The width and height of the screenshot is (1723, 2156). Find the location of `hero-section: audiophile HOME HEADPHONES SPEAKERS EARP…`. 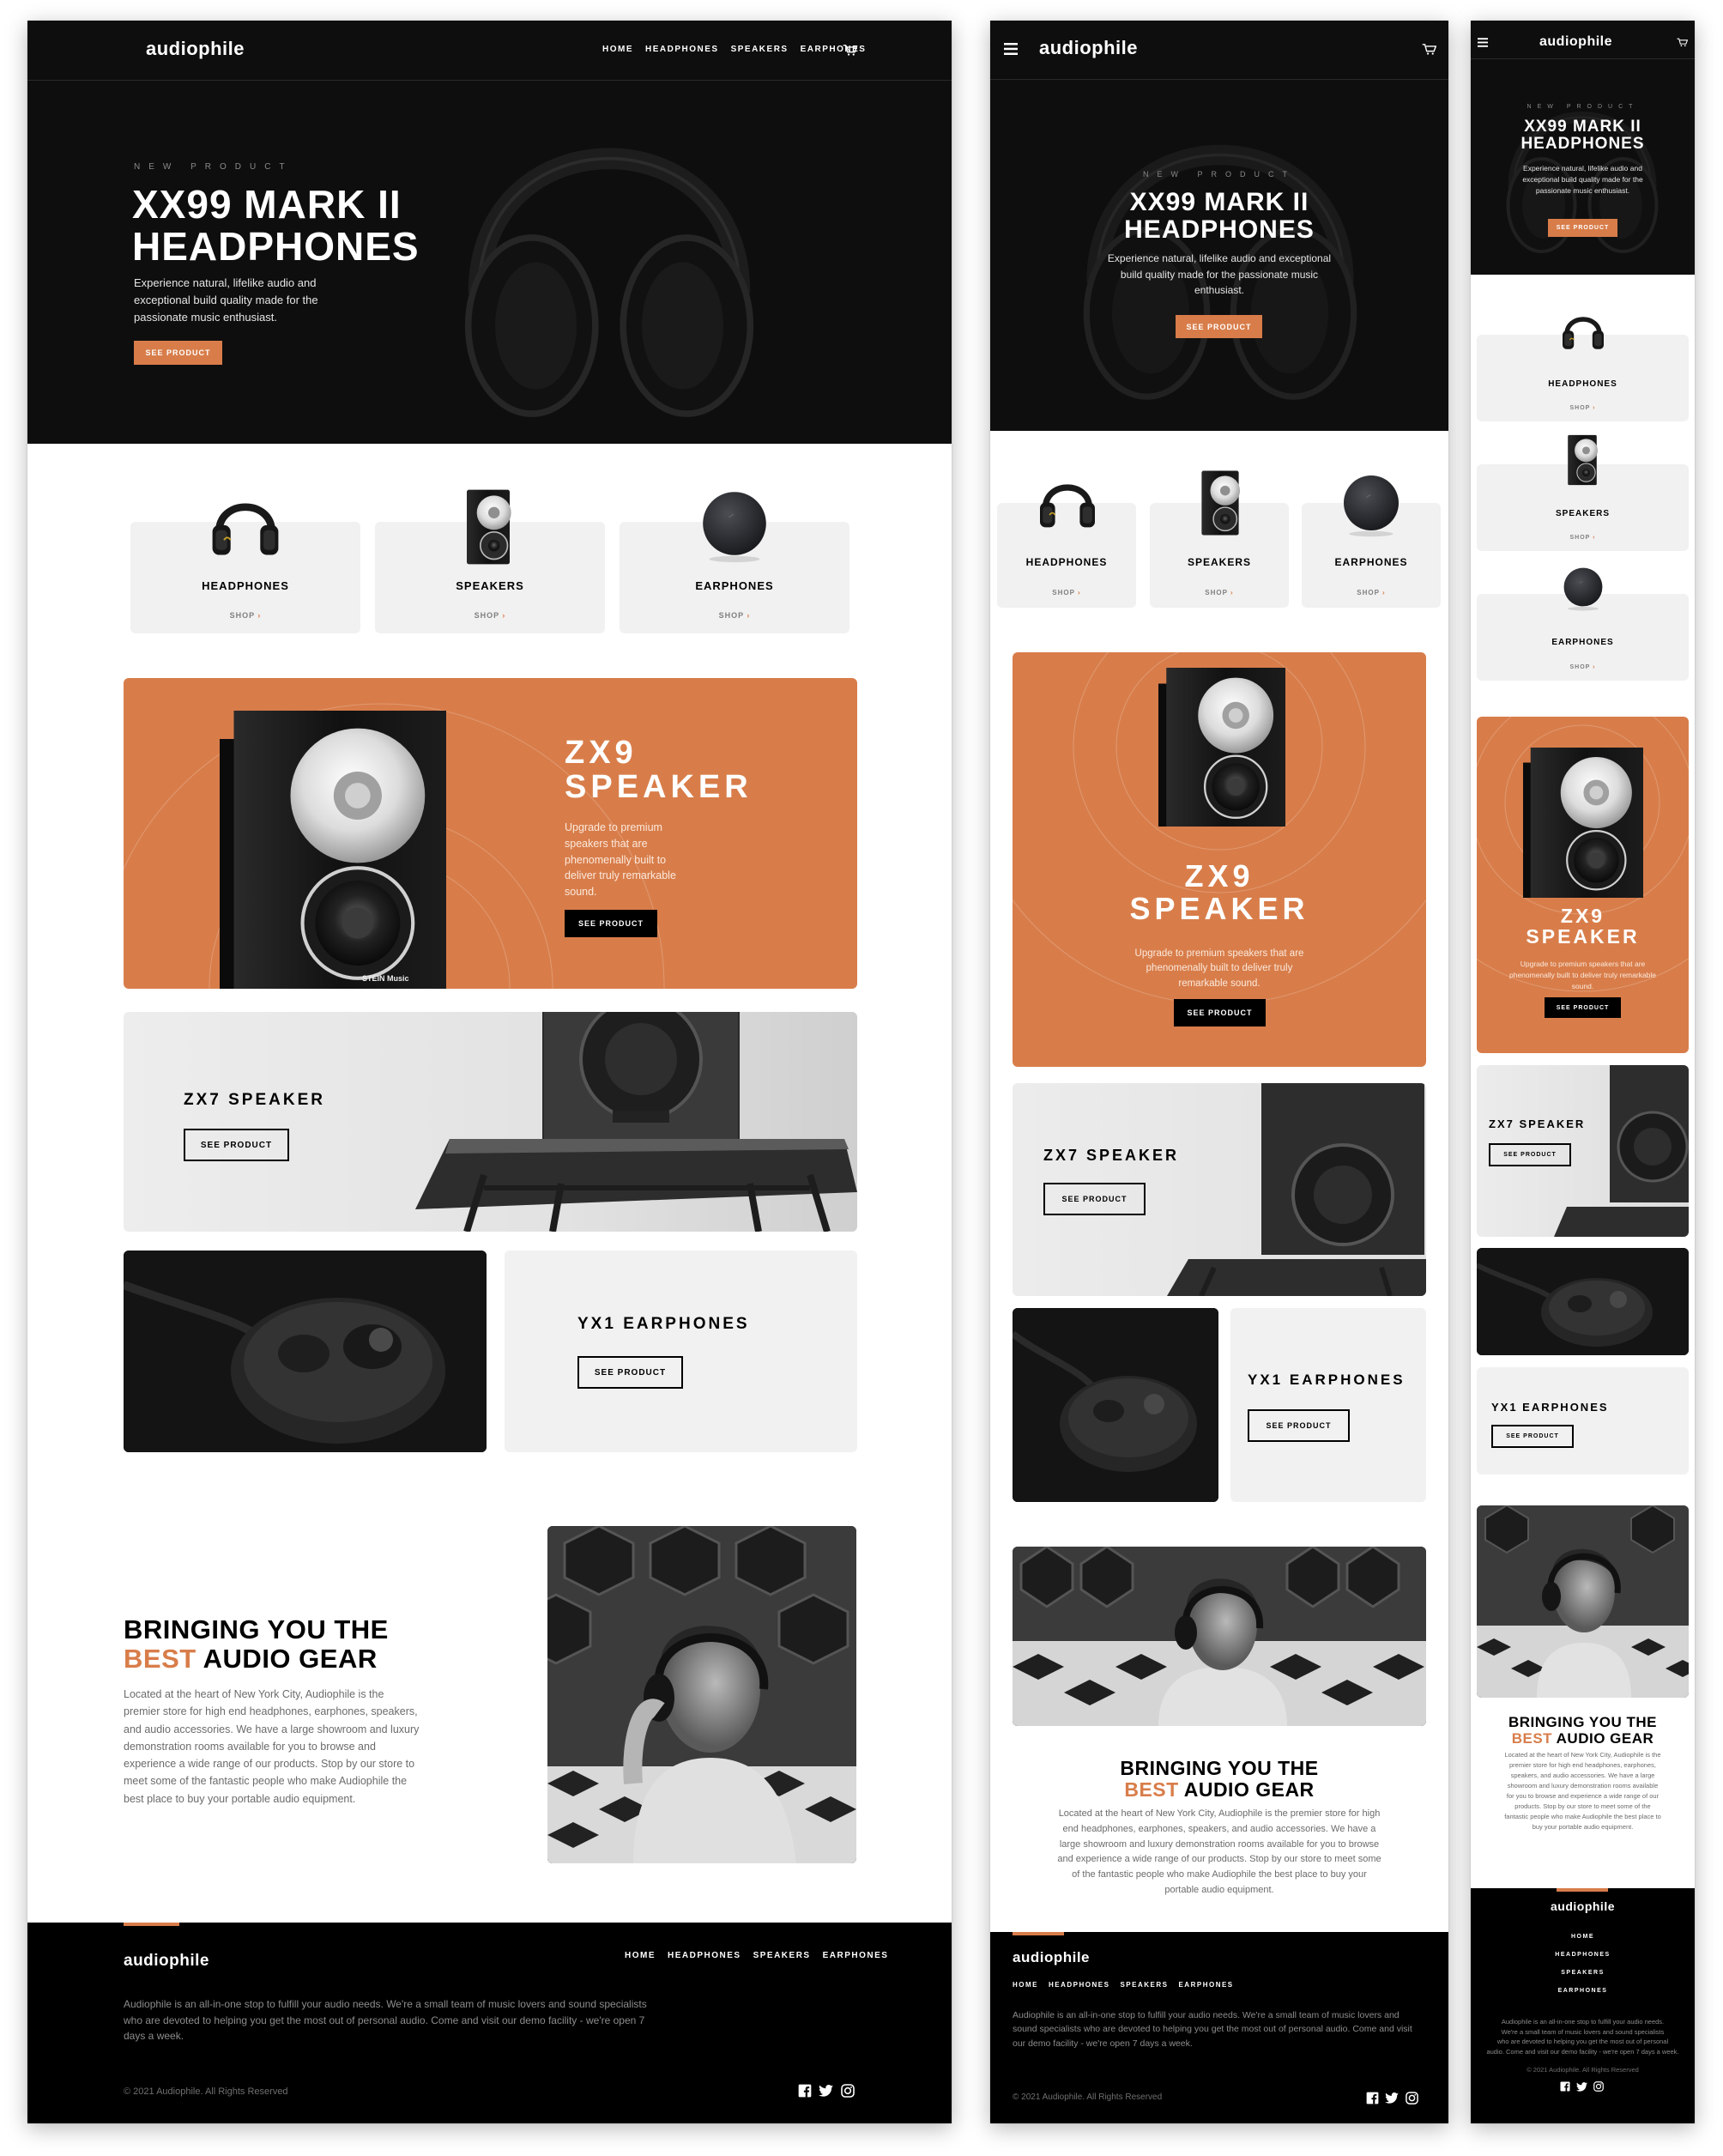

hero-section: audiophile HOME HEADPHONES SPEAKERS EARP… is located at coordinates (489, 233).